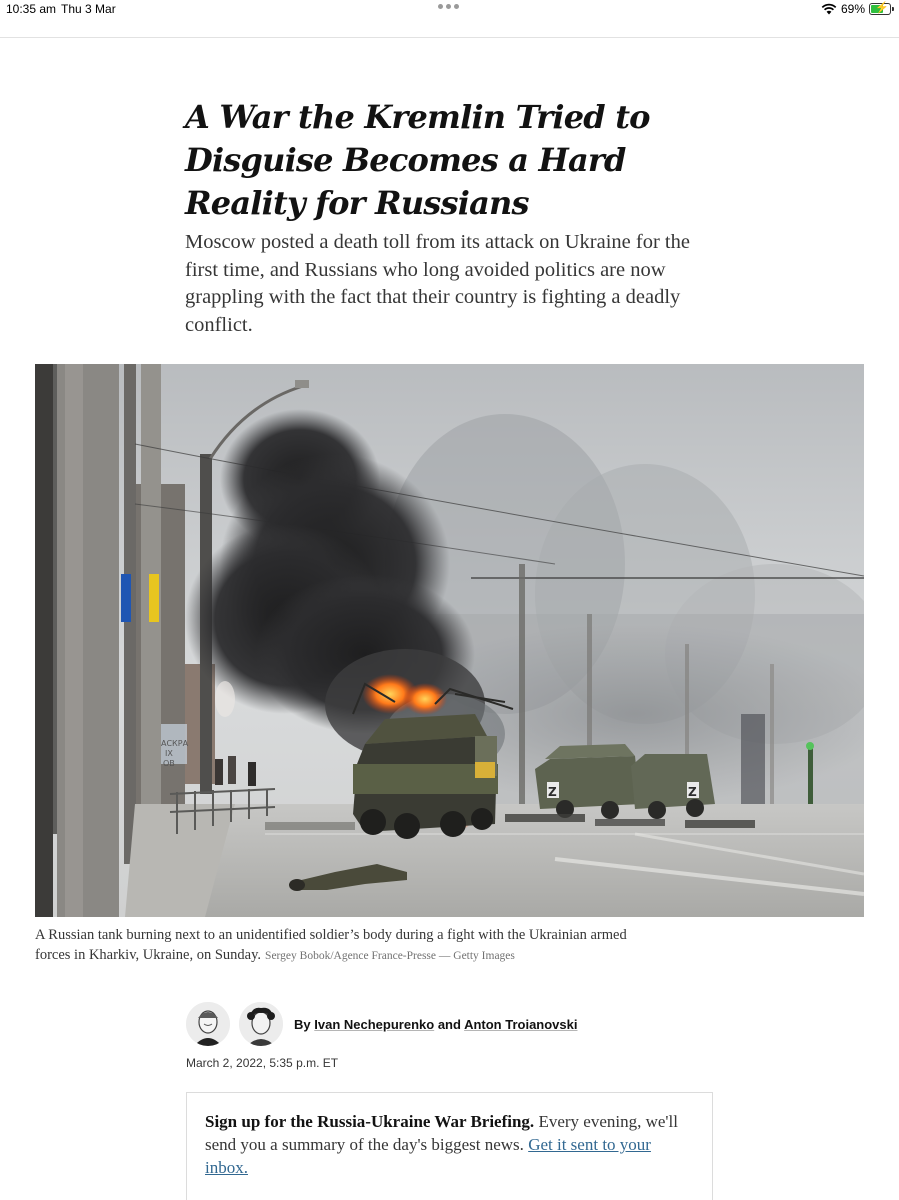 The image size is (899, 1200). What do you see at coordinates (448, 6) in the screenshot?
I see `multitasking-dots-icon` at bounding box center [448, 6].